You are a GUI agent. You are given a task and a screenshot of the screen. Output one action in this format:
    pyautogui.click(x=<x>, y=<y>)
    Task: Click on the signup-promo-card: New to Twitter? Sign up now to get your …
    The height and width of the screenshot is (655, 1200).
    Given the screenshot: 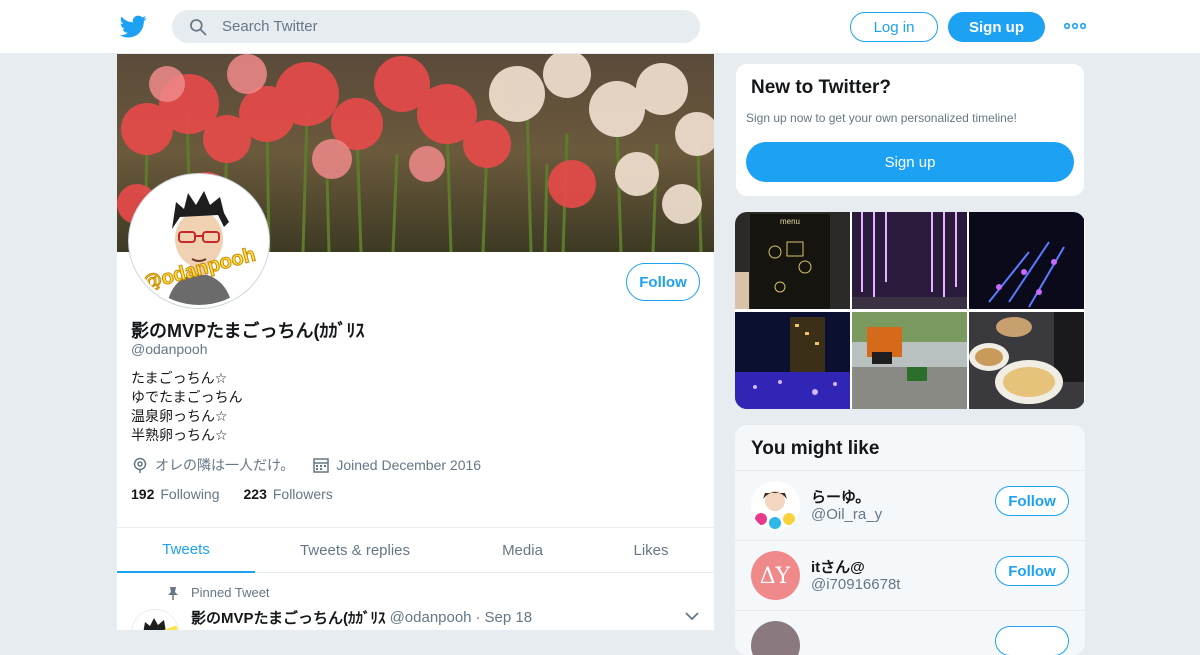 What is the action you would take?
    pyautogui.click(x=910, y=130)
    